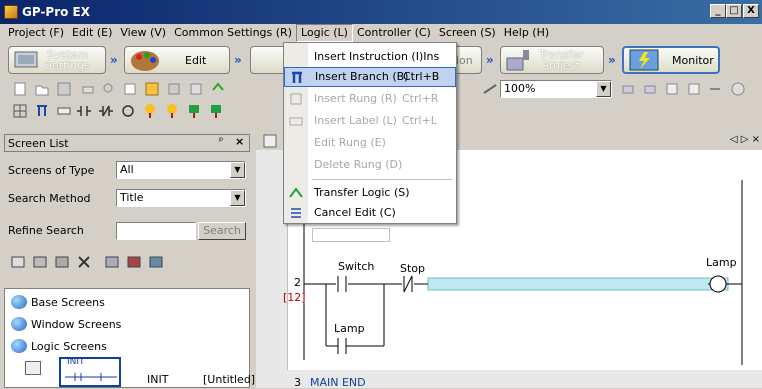 Image resolution: width=762 pixels, height=389 pixels. Describe the element at coordinates (106, 111) in the screenshot. I see `contact-nc-icon` at that location.